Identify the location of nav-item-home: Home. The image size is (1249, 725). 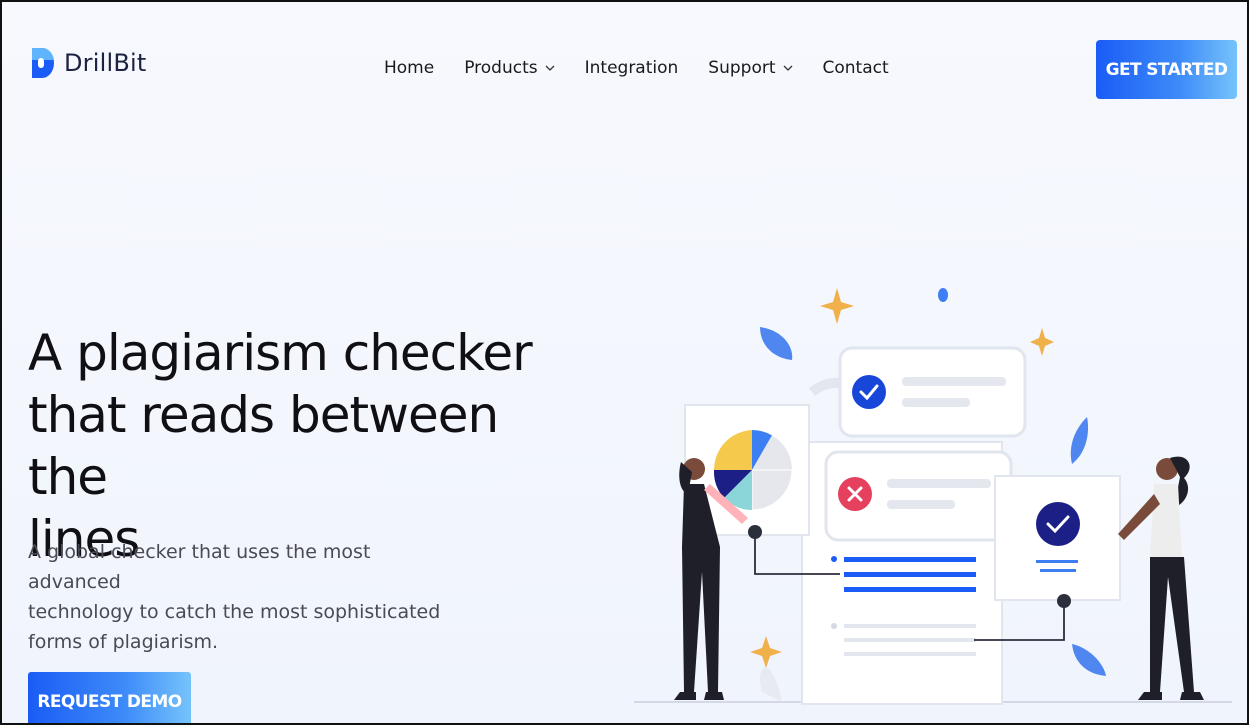
(409, 68).